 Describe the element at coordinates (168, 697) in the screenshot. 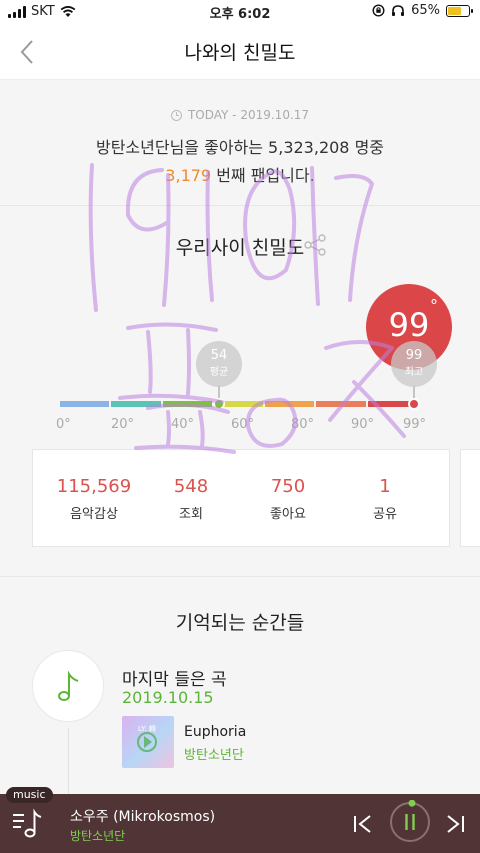

I see `moment-date: 2019.10.15` at that location.